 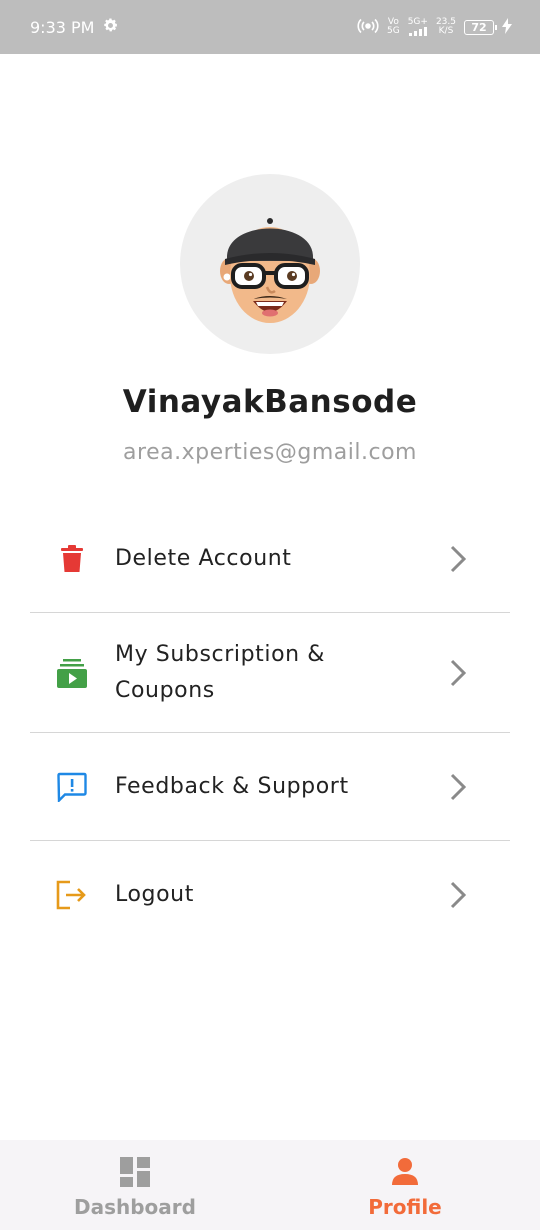 What do you see at coordinates (232, 786) in the screenshot?
I see `feedback-support-label: Feedback & Support` at bounding box center [232, 786].